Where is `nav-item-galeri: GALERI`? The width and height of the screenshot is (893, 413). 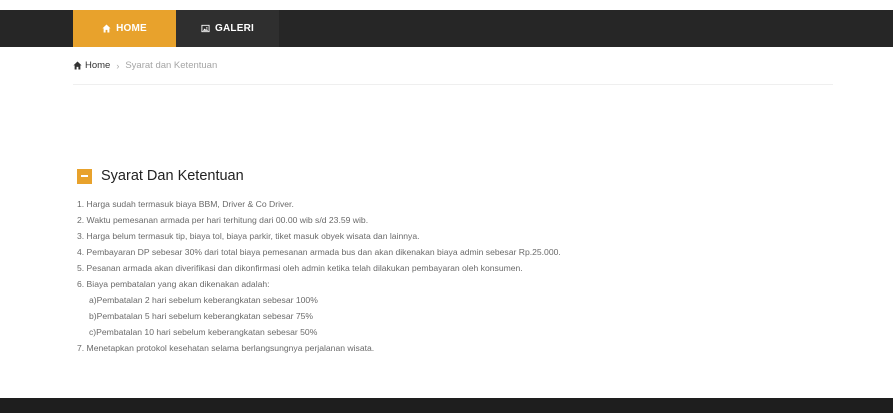 nav-item-galeri: GALERI is located at coordinates (227, 28).